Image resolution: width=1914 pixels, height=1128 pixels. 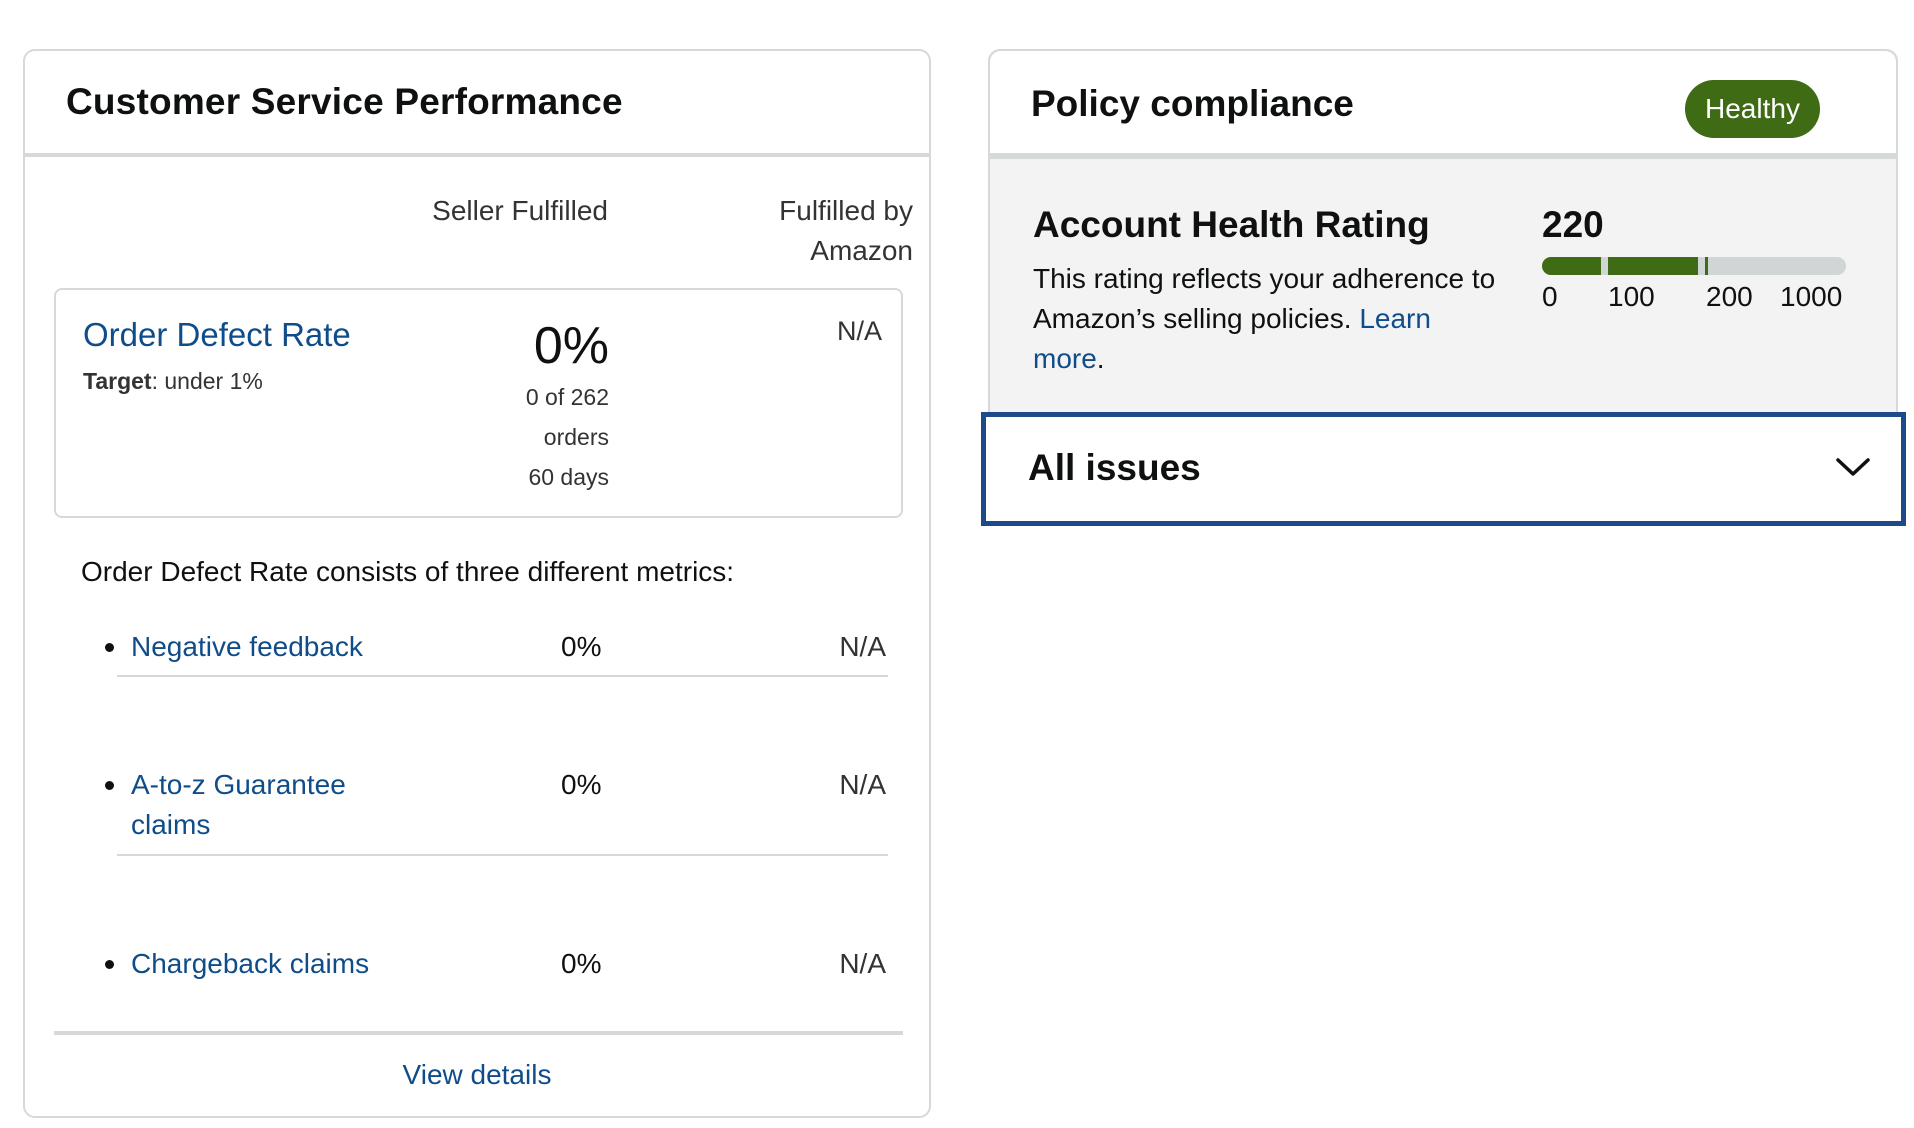 What do you see at coordinates (571, 346) in the screenshot?
I see `odr-seller-value: 0%` at bounding box center [571, 346].